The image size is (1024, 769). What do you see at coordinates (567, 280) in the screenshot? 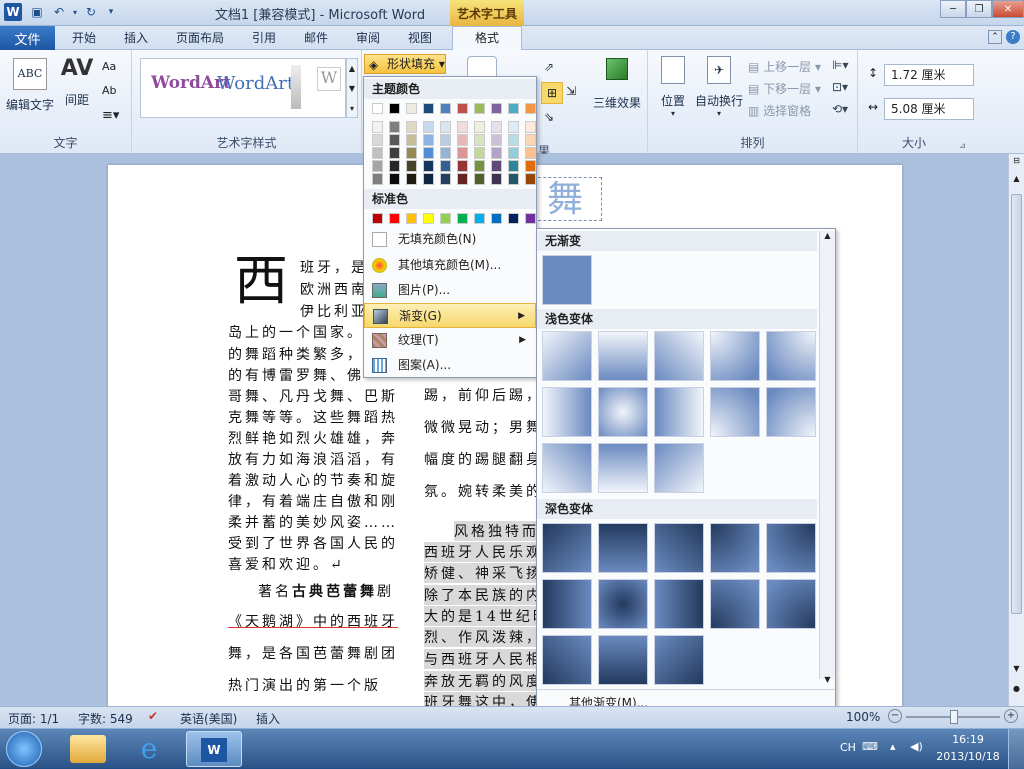
I see `no-gradient-swatch` at bounding box center [567, 280].